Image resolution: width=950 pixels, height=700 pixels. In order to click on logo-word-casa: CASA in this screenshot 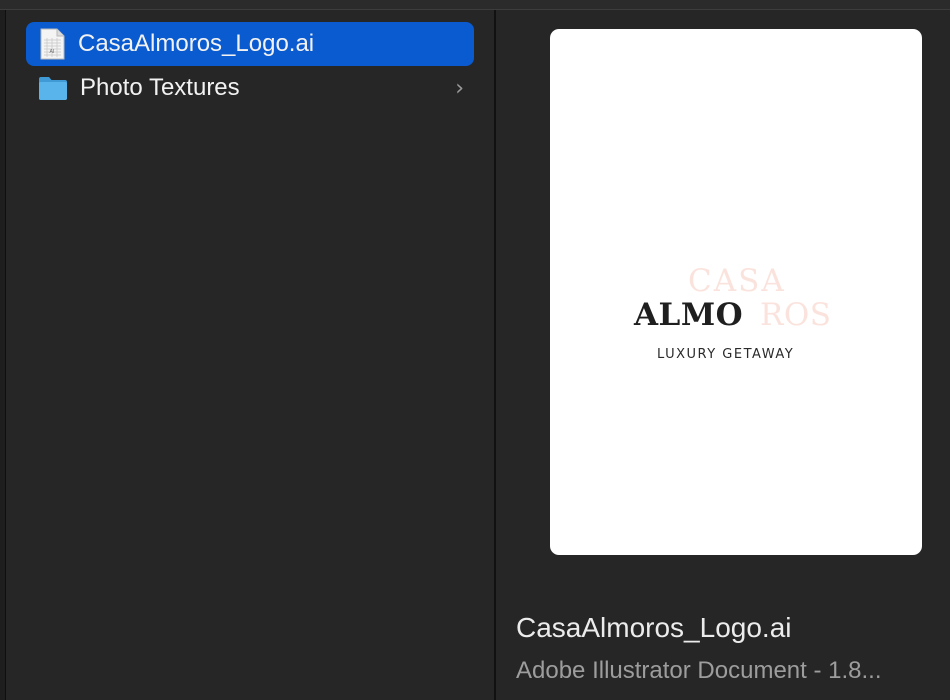, I will do `click(737, 281)`.